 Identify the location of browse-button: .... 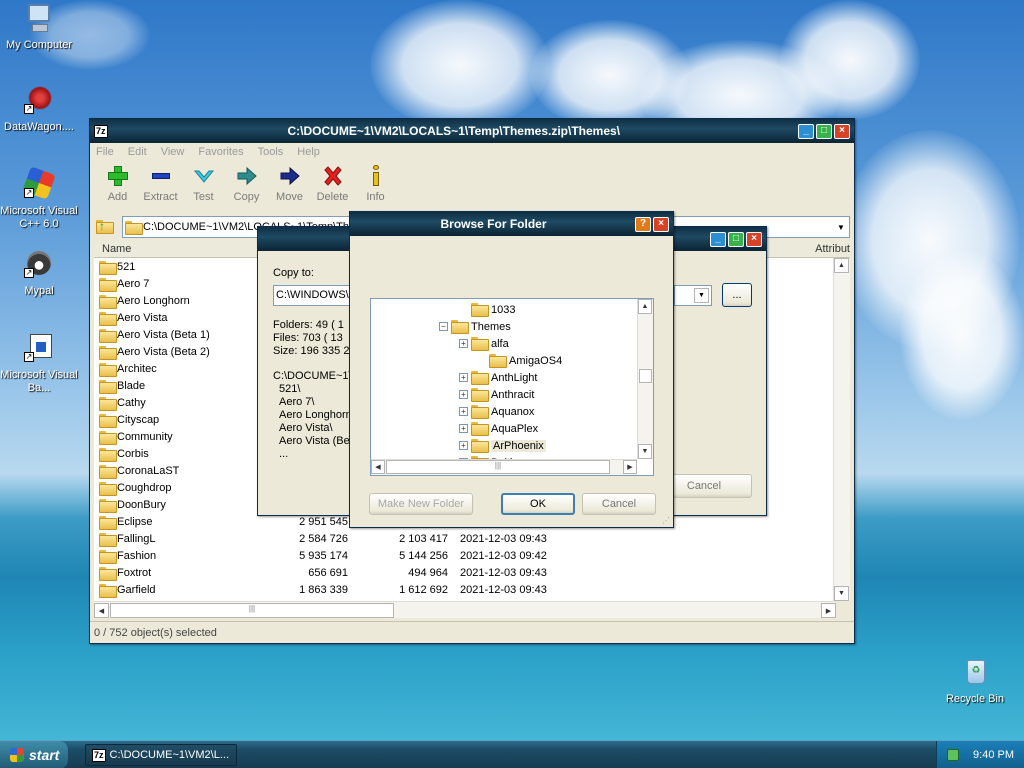
(737, 295).